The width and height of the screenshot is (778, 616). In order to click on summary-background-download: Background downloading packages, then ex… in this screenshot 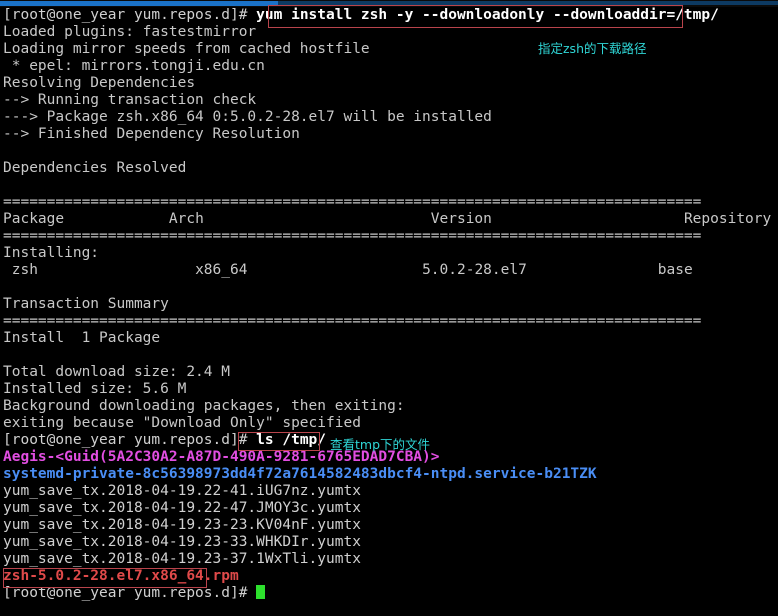, I will do `click(389, 406)`.